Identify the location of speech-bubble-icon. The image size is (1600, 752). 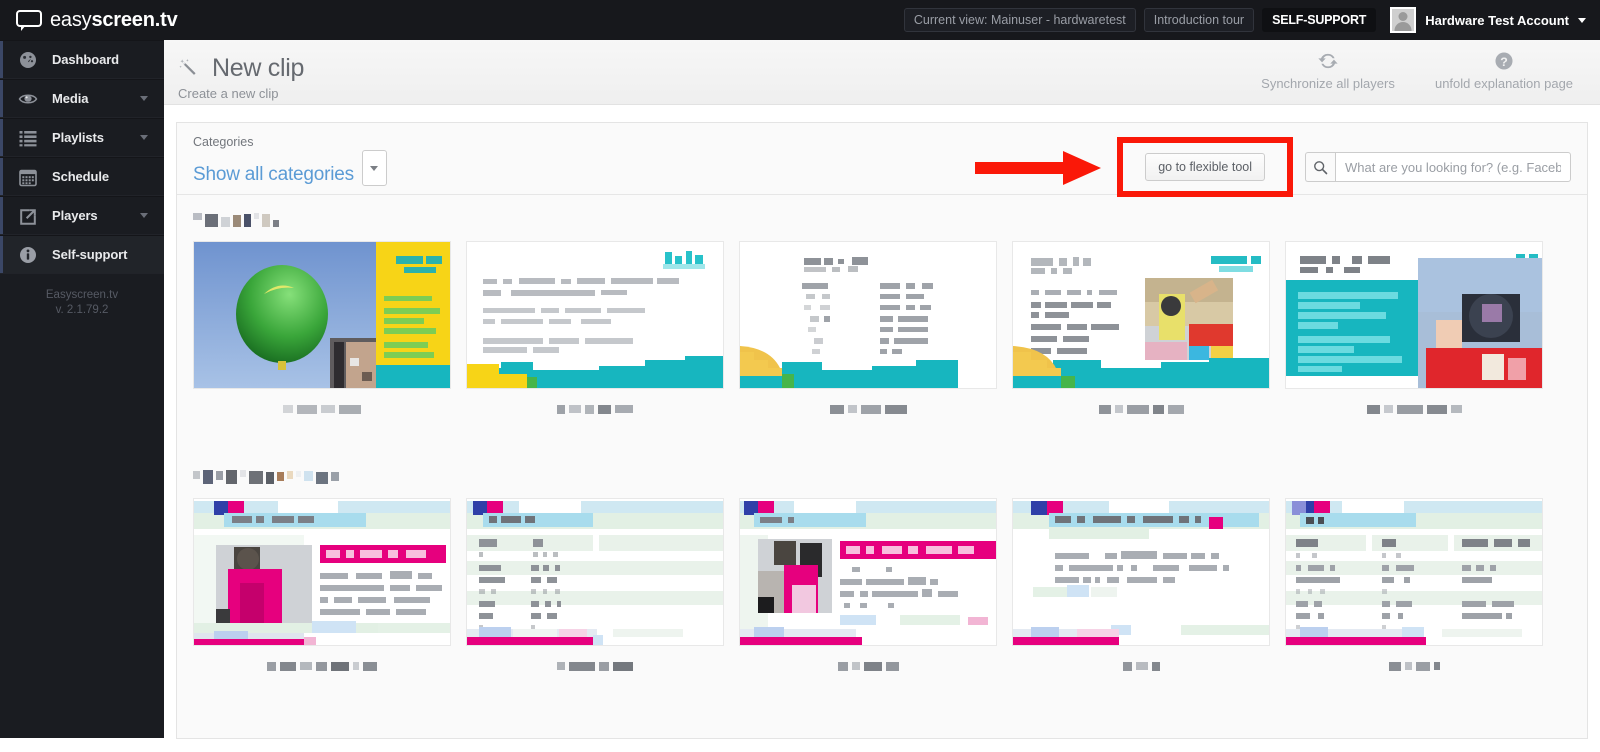
(29, 20).